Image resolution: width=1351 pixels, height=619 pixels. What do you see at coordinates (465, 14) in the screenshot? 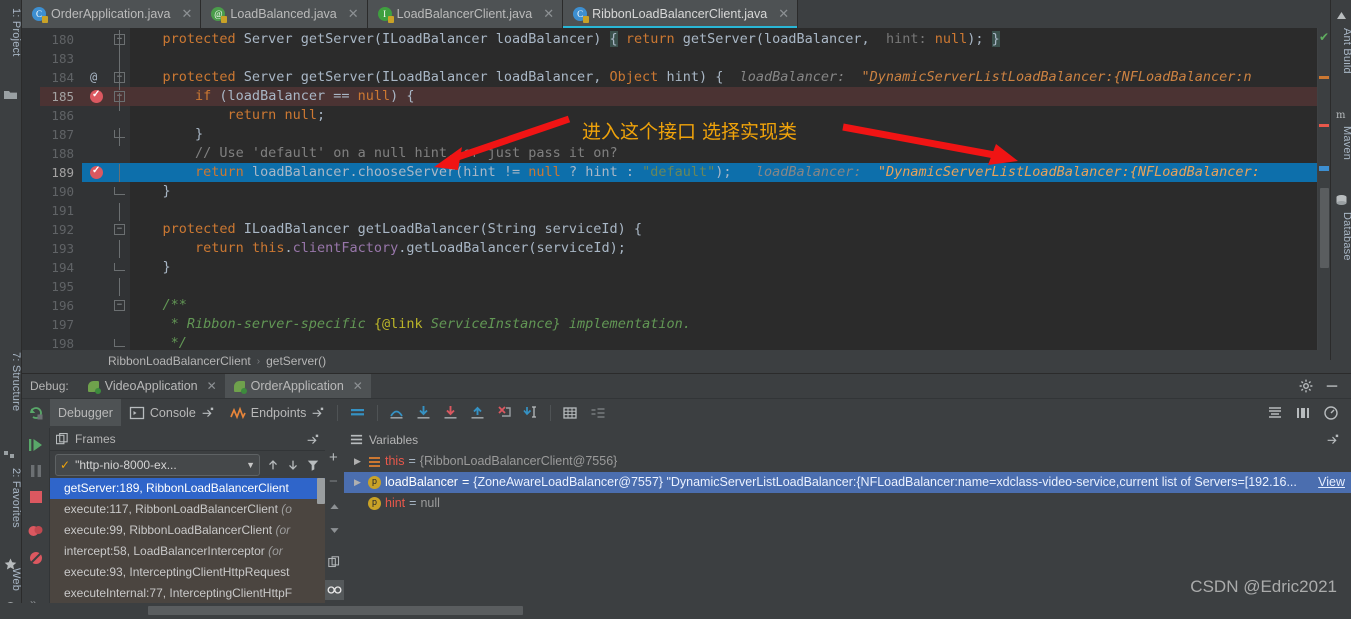
I see `editor-tab-loadbalancerclient: LoadBalancerClient.java ✕` at bounding box center [465, 14].